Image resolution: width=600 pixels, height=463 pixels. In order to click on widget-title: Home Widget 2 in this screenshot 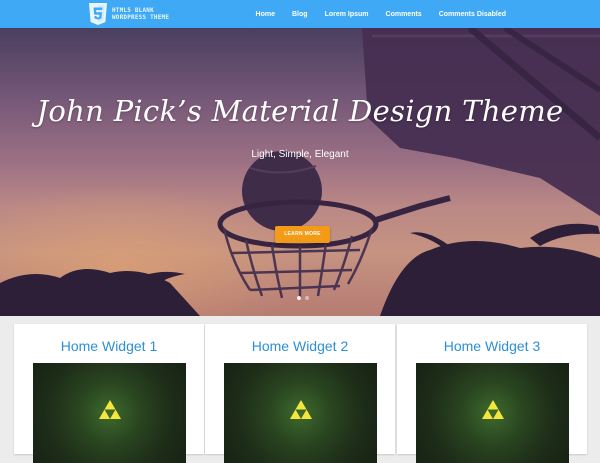, I will do `click(300, 346)`.